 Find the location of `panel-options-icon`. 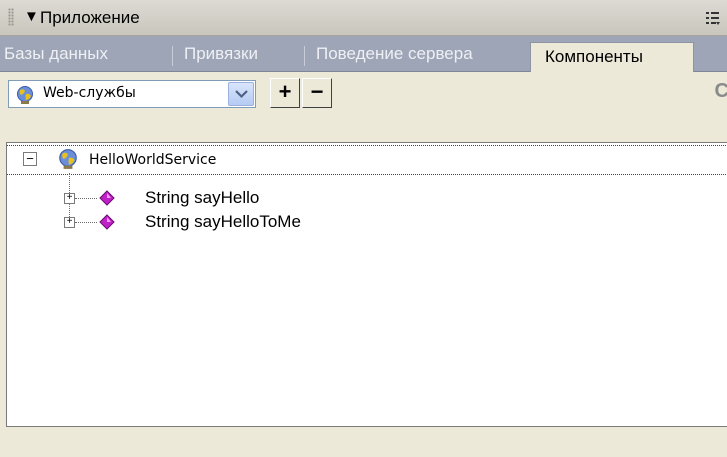

panel-options-icon is located at coordinates (713, 18).